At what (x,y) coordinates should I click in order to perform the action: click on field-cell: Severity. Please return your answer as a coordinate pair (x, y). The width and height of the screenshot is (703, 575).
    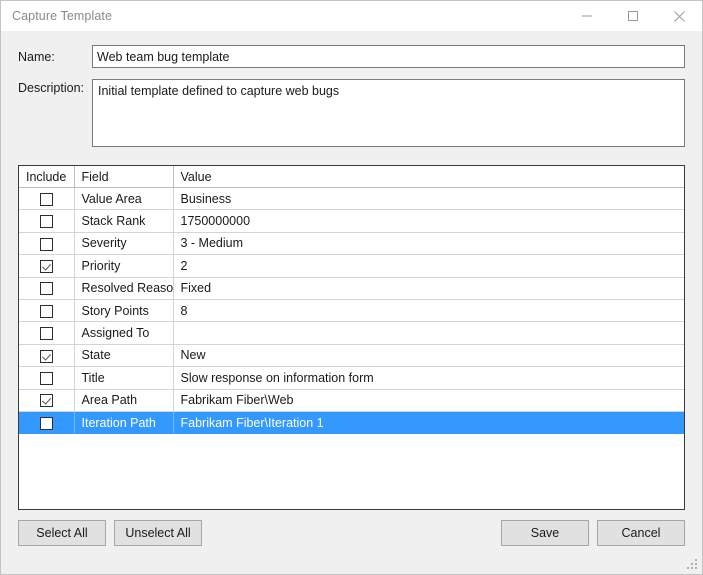
    Looking at the image, I should click on (124, 244).